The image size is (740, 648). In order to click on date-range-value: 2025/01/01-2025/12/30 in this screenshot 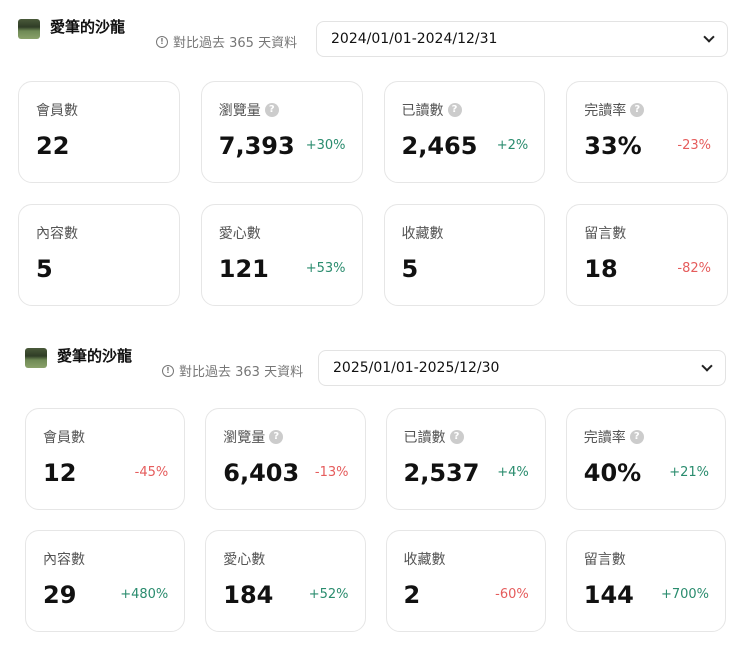, I will do `click(416, 368)`.